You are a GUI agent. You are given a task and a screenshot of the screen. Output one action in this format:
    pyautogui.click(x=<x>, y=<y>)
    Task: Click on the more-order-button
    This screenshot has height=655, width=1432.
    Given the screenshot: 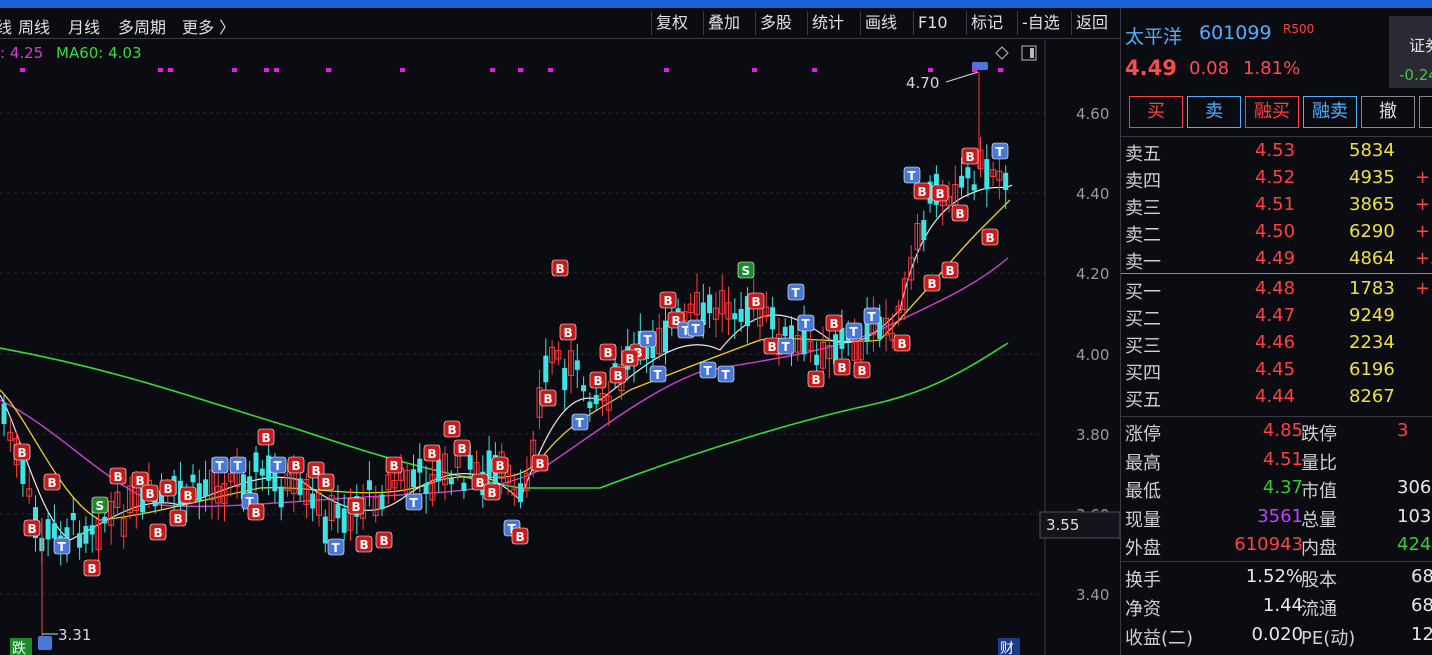 What is the action you would take?
    pyautogui.click(x=1425, y=112)
    